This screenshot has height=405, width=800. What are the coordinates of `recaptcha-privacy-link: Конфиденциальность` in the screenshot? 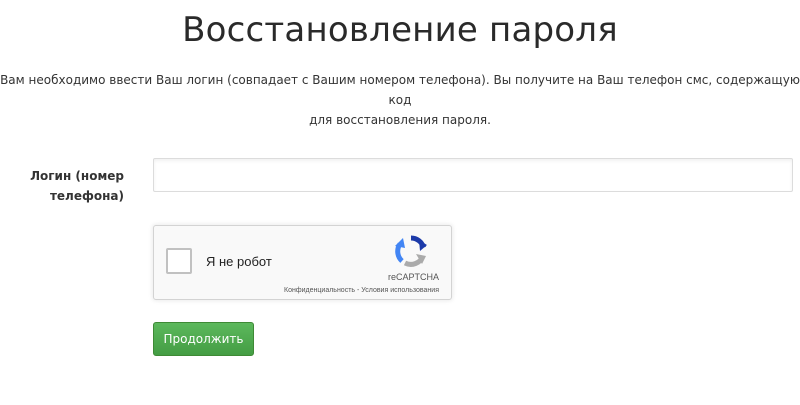 It's located at (319, 290).